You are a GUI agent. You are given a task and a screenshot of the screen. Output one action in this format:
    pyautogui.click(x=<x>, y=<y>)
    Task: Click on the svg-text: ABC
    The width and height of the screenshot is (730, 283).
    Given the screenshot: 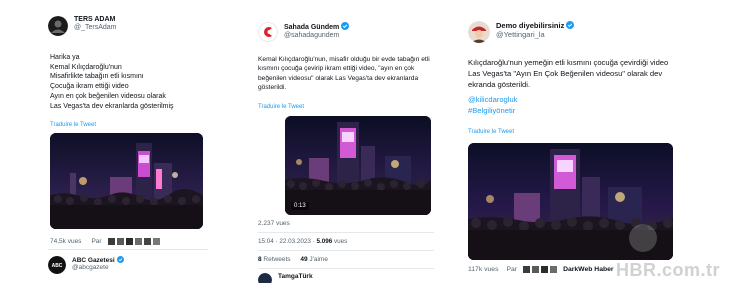 What is the action you would take?
    pyautogui.click(x=57, y=266)
    